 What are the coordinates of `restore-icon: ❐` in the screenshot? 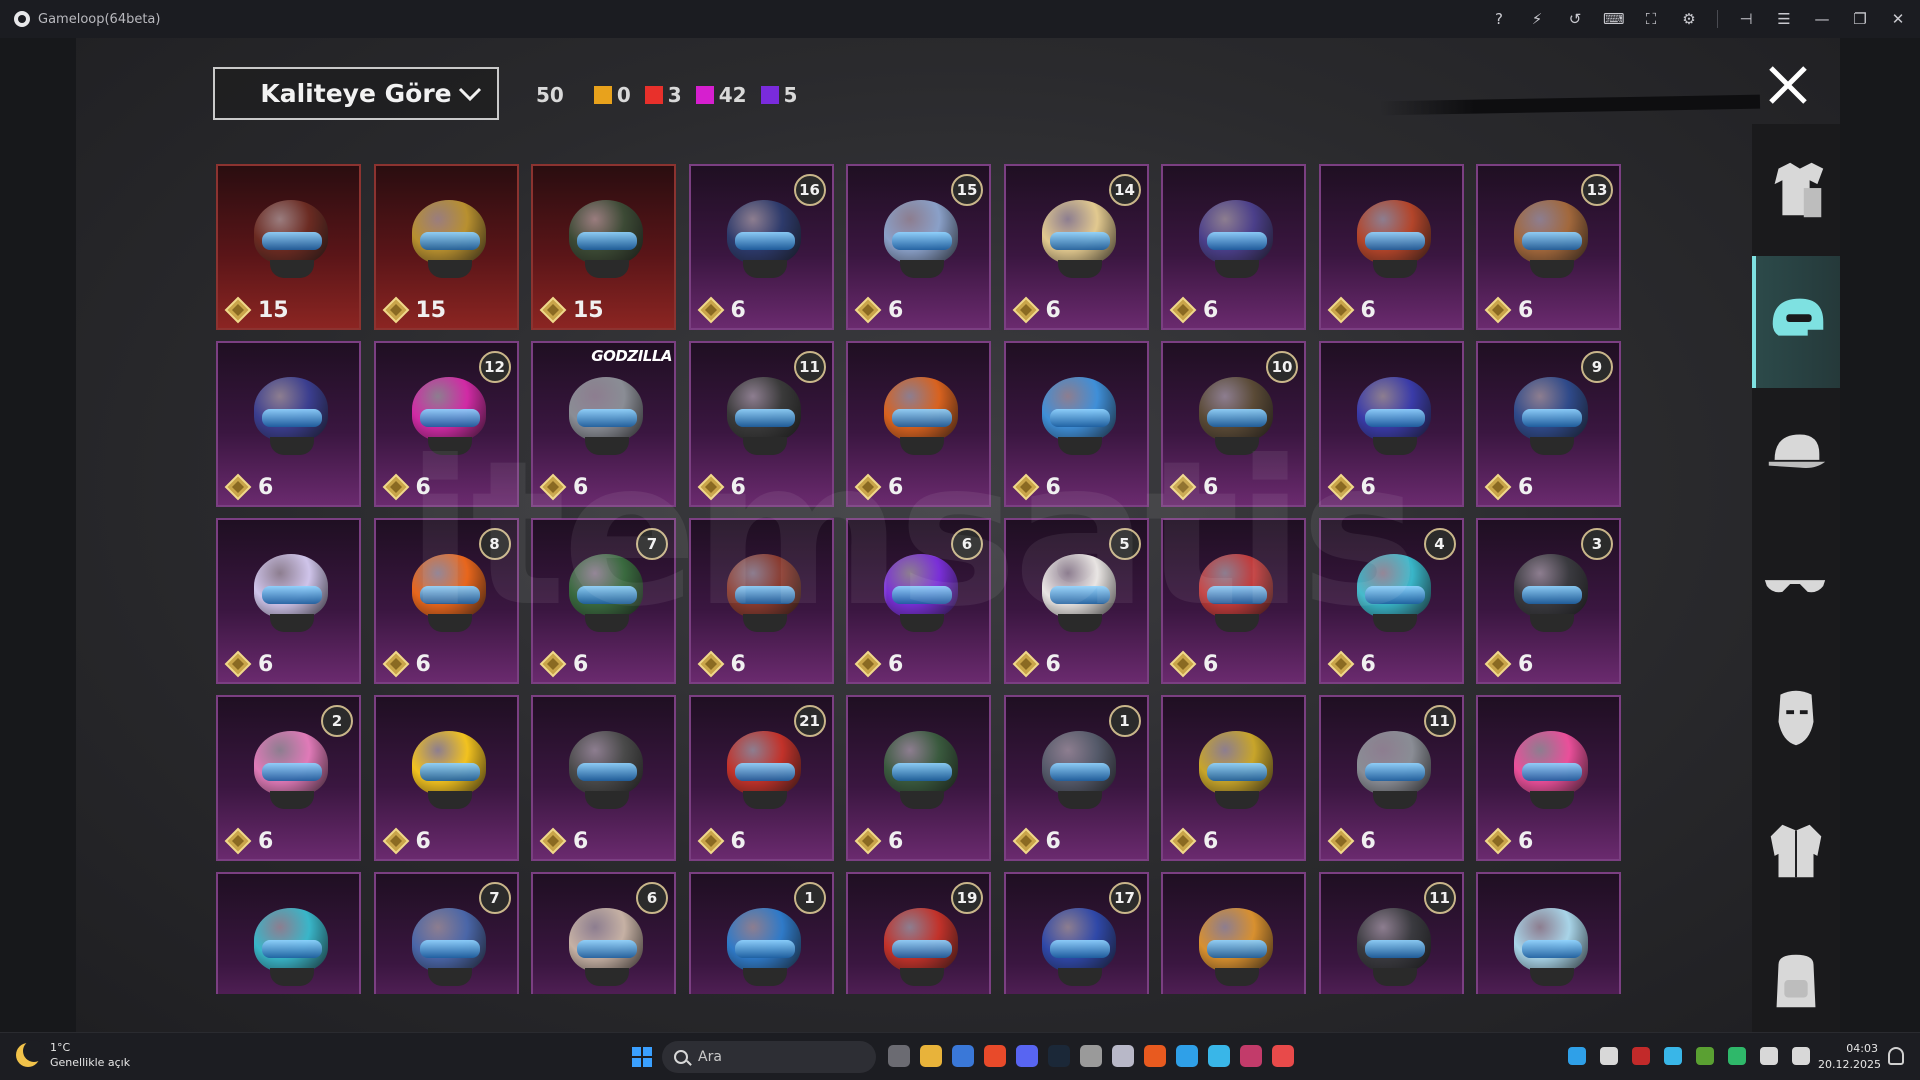 It's located at (1860, 19).